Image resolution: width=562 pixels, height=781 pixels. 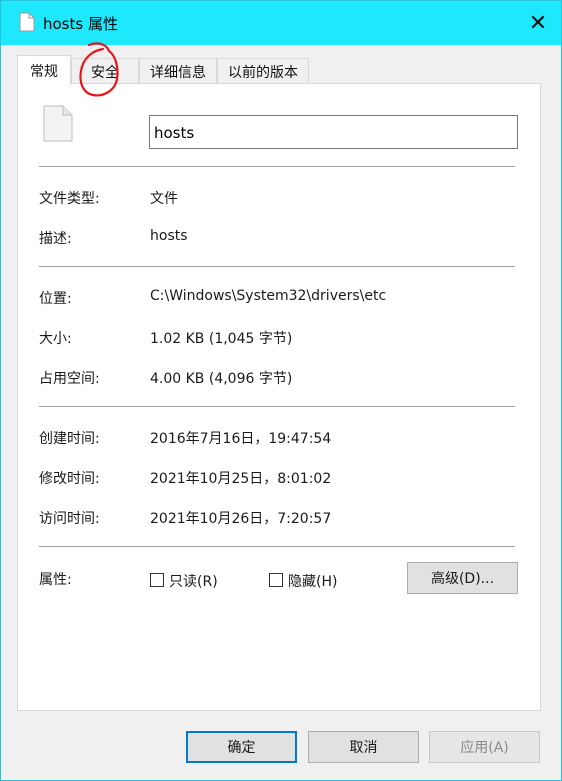 I want to click on file-type-label: 文件类型:, so click(x=69, y=199).